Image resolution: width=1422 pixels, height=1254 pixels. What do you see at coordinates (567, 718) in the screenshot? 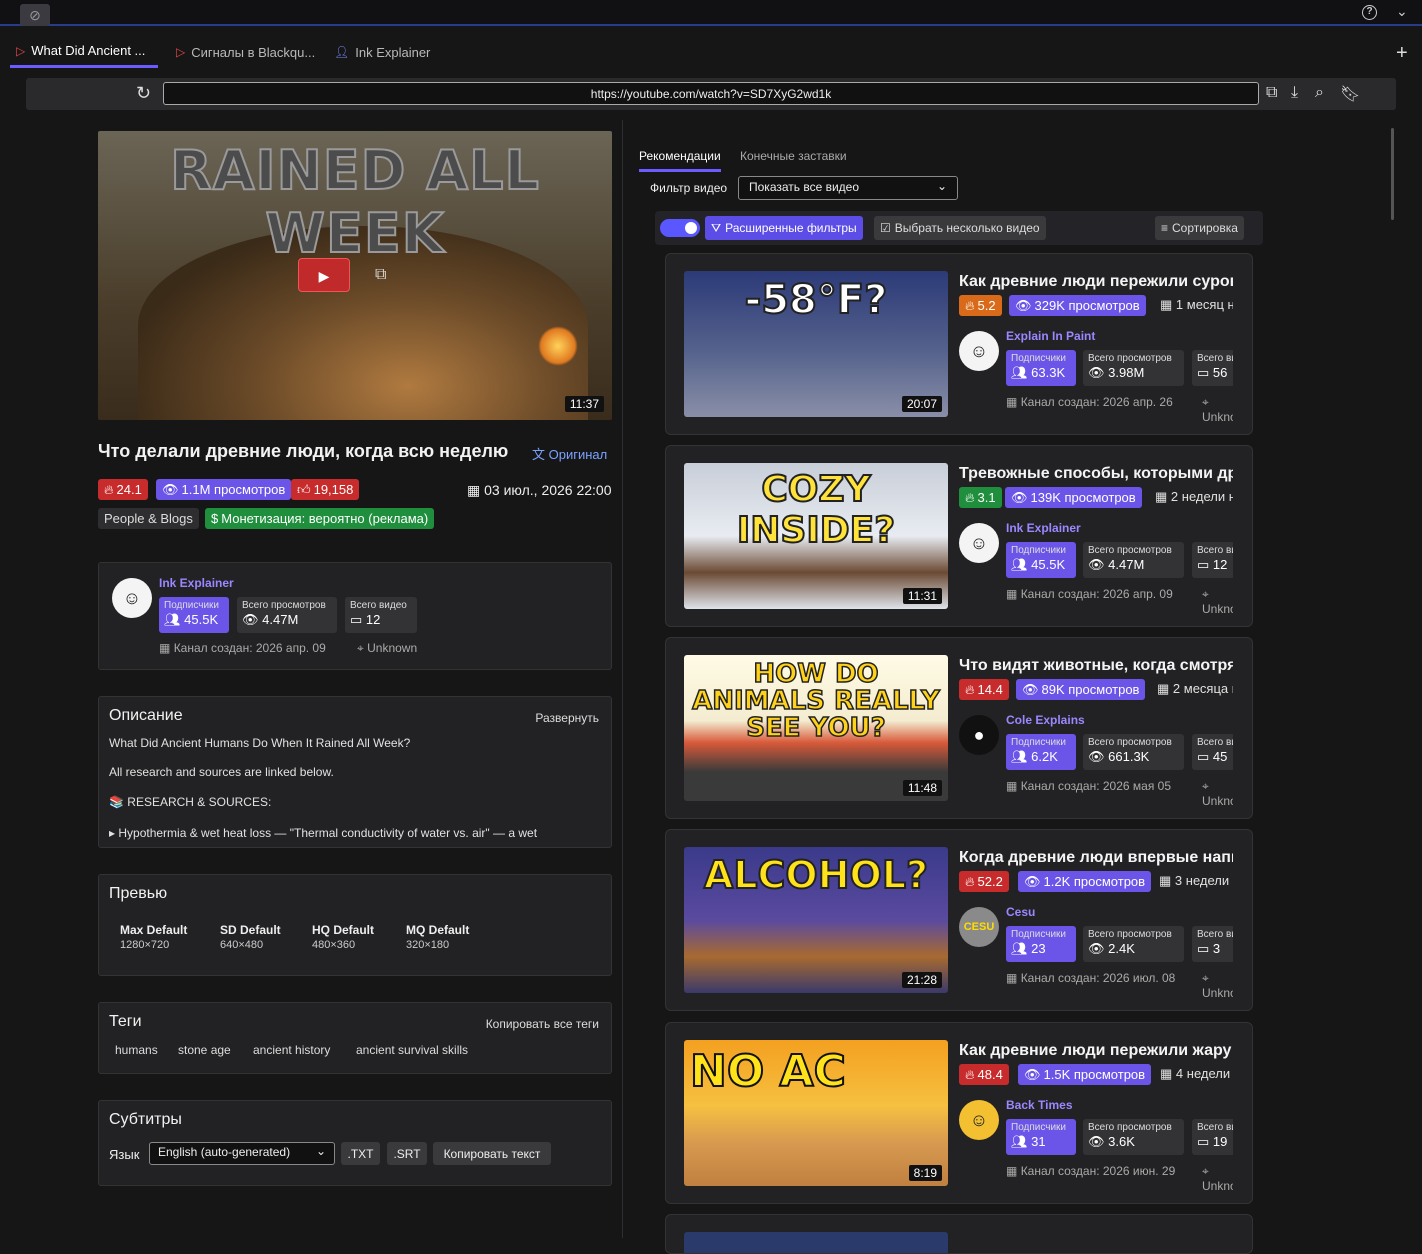
I see `expand-button: Развернуть` at bounding box center [567, 718].